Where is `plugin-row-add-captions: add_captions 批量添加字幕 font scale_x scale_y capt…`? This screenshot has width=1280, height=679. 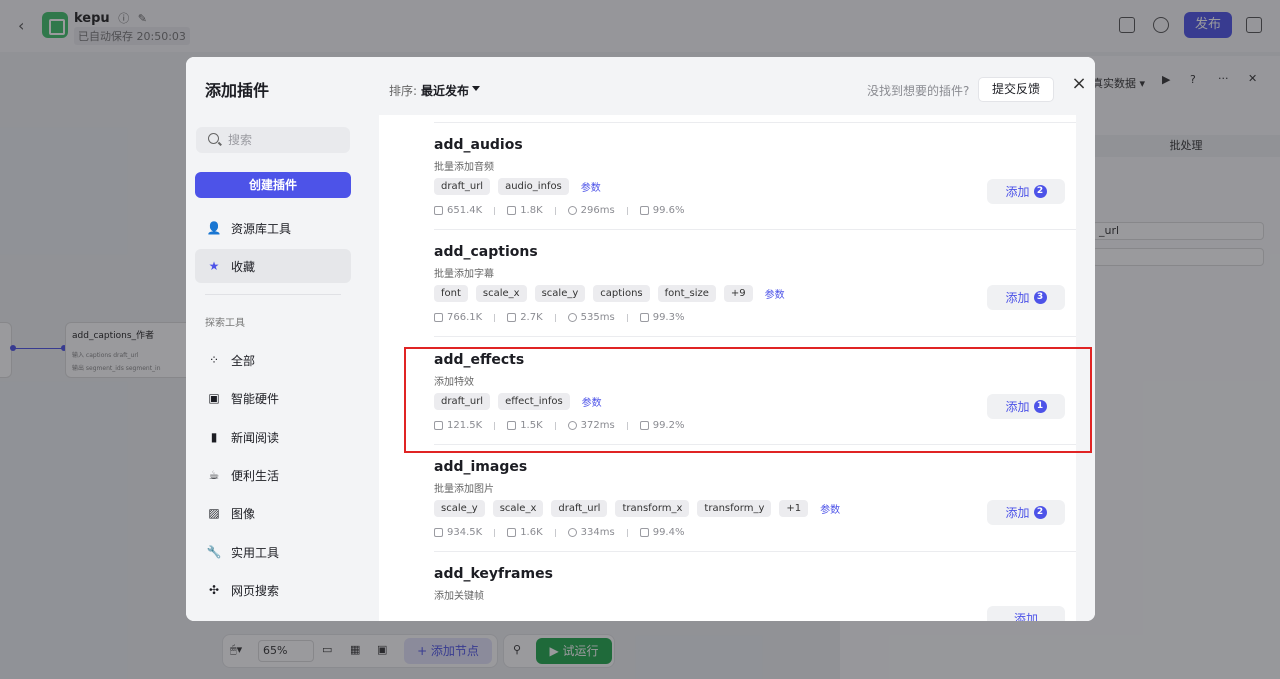
plugin-row-add-captions: add_captions 批量添加字幕 font scale_x scale_y capt… is located at coordinates (727, 283).